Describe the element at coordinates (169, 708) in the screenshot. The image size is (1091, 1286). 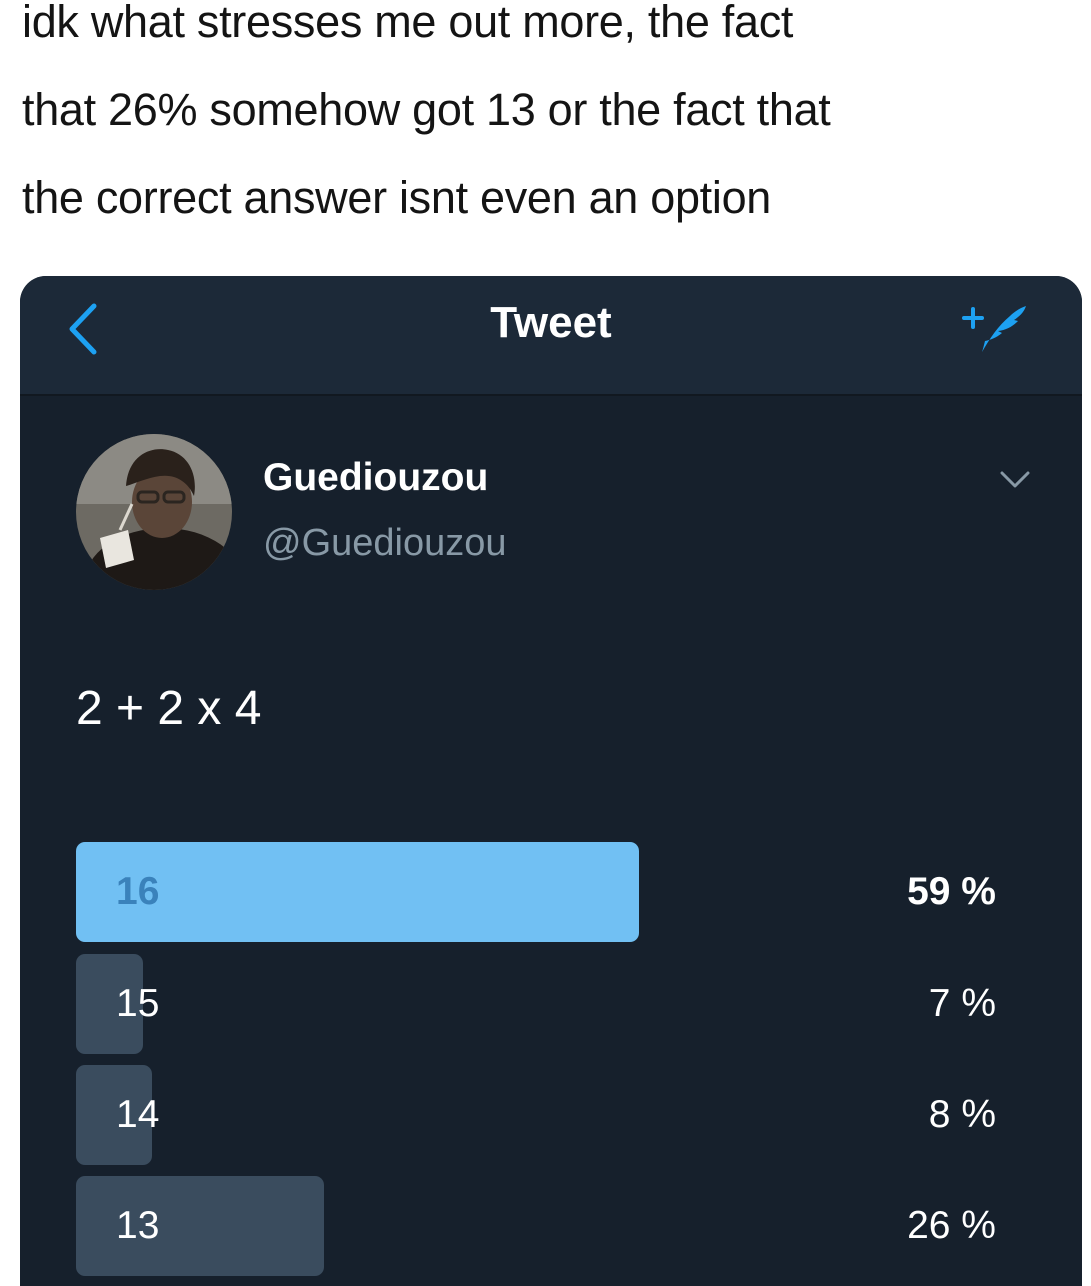
I see `tweet-text: 2 + 2 x 4` at that location.